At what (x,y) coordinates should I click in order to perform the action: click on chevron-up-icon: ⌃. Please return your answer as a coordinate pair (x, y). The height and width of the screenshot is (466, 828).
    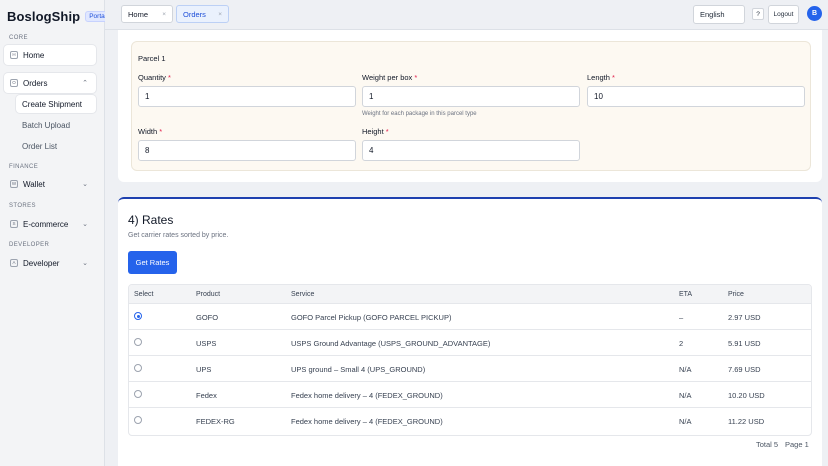
    Looking at the image, I should click on (85, 83).